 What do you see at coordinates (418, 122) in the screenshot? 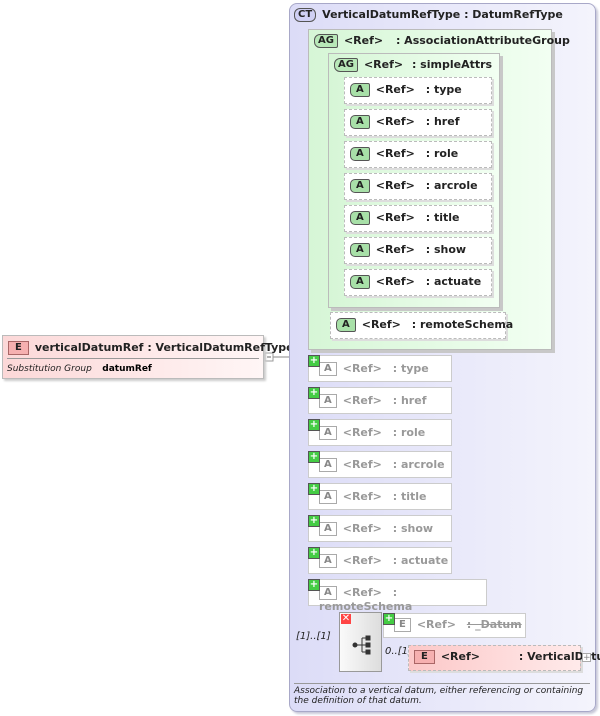
I see `attribute-href: A <Ref> : href` at bounding box center [418, 122].